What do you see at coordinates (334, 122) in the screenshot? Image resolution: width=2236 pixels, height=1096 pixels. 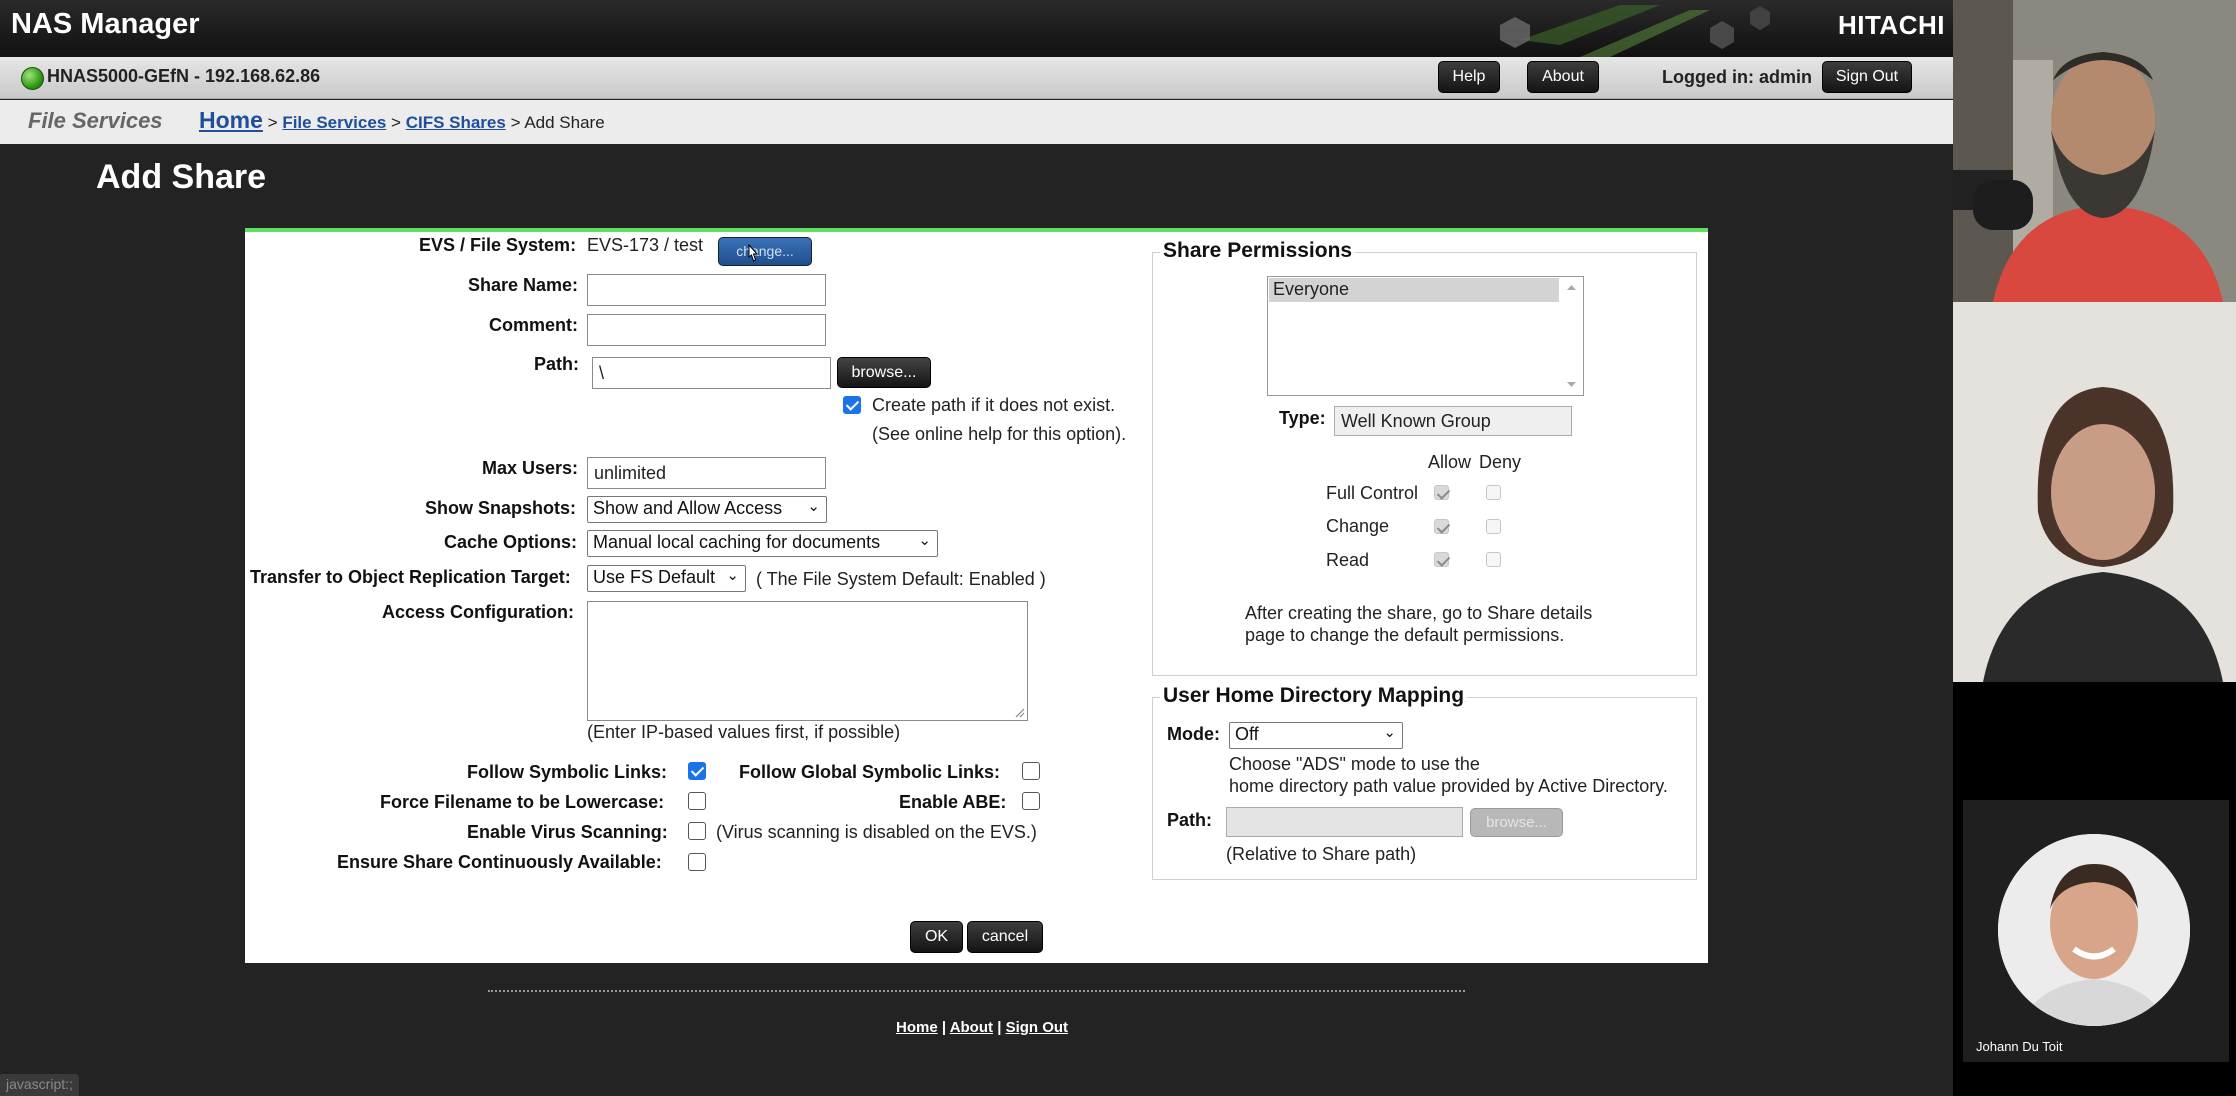 I see `breadcrumb-file-services-link: File Services` at bounding box center [334, 122].